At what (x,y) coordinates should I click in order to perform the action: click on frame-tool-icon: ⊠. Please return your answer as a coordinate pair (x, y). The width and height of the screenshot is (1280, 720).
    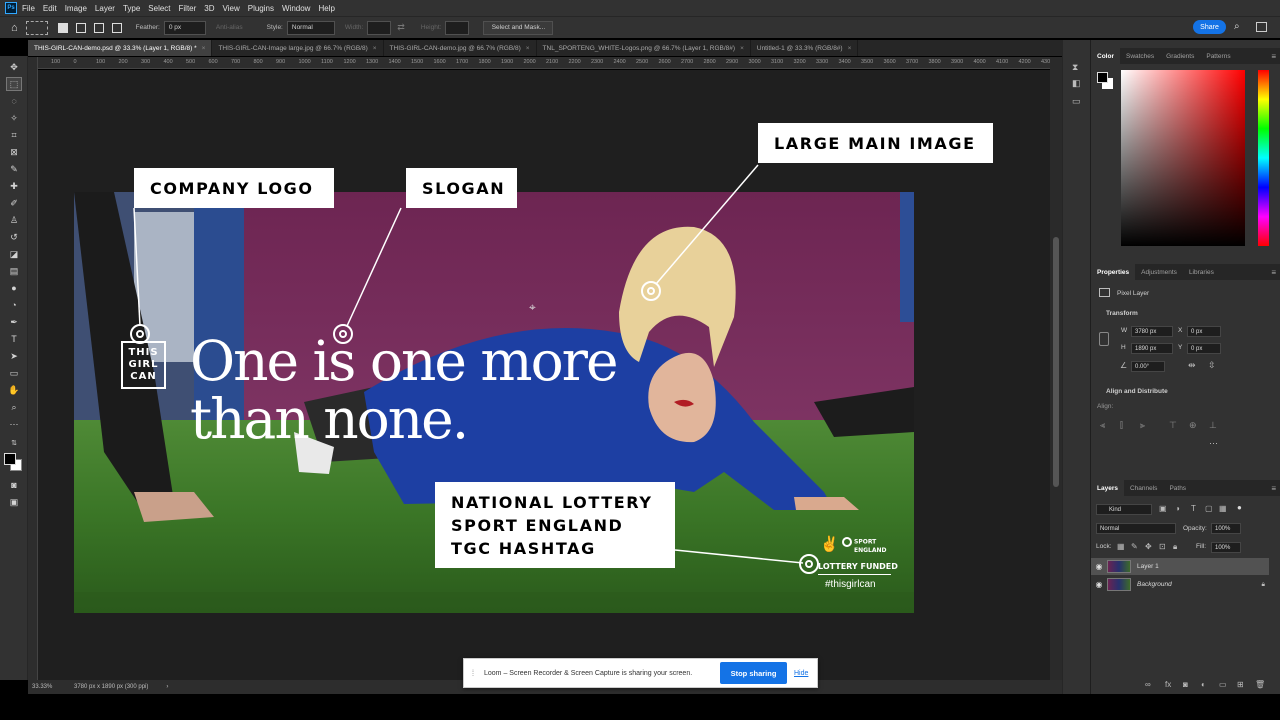
    Looking at the image, I should click on (14, 152).